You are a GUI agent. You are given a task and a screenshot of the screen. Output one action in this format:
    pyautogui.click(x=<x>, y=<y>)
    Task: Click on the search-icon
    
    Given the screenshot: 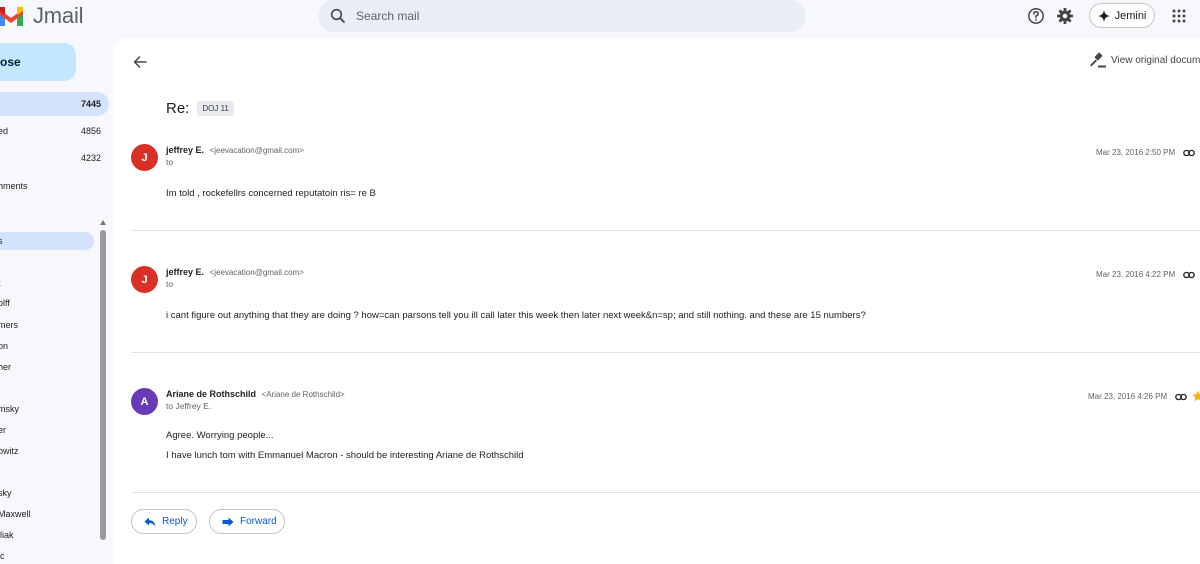 What is the action you would take?
    pyautogui.click(x=338, y=16)
    